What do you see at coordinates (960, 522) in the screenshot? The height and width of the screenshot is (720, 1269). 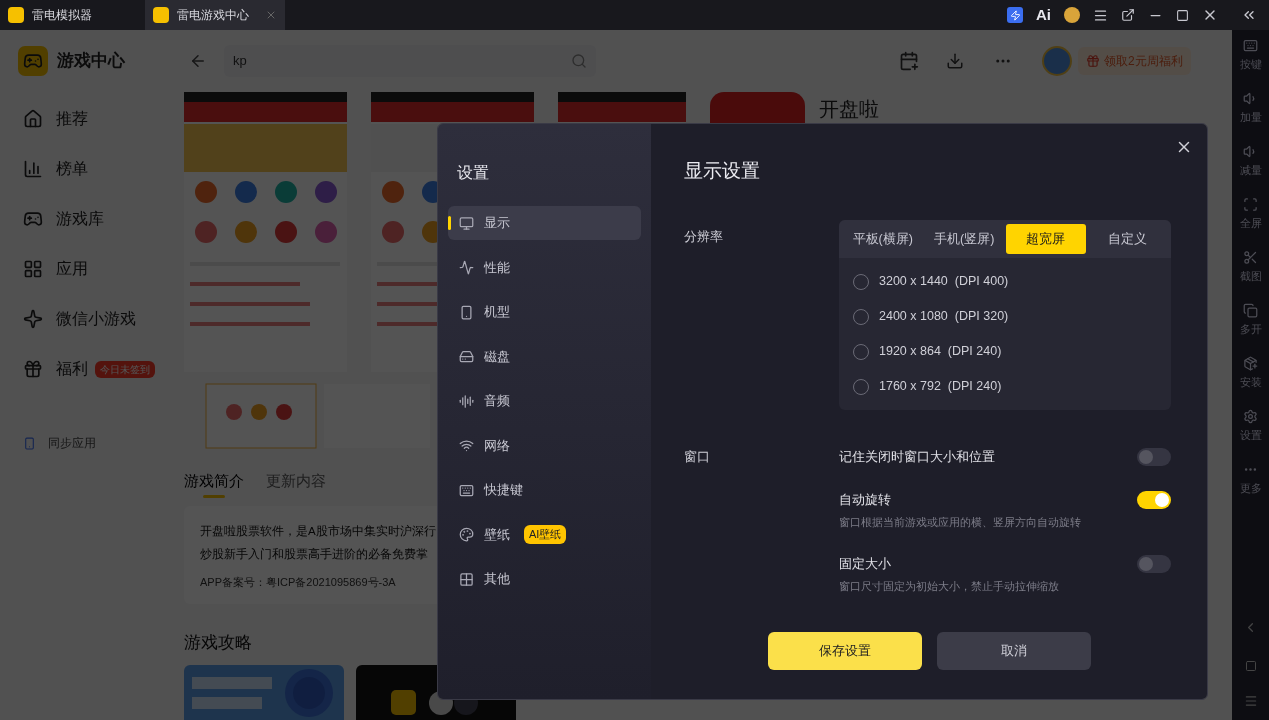 I see `toggle-description: 窗口根据当前游戏或应用的横、竖屏方向自动旋转` at bounding box center [960, 522].